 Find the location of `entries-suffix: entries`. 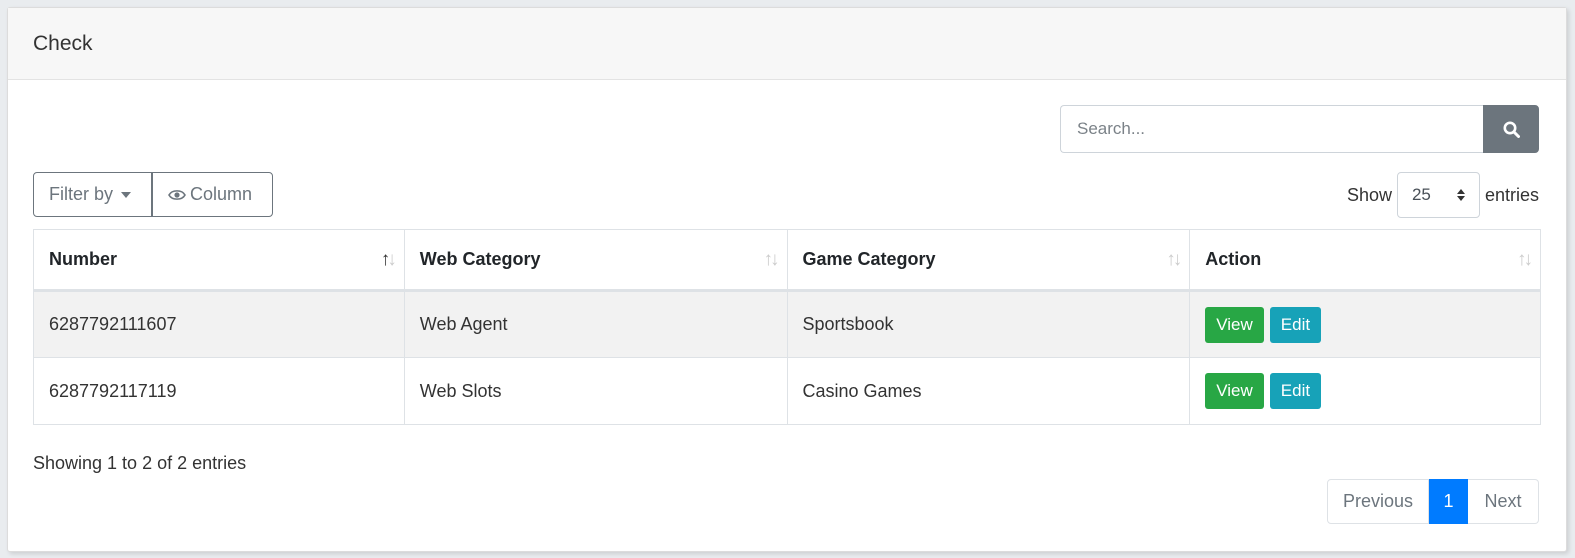

entries-suffix: entries is located at coordinates (1511, 194).